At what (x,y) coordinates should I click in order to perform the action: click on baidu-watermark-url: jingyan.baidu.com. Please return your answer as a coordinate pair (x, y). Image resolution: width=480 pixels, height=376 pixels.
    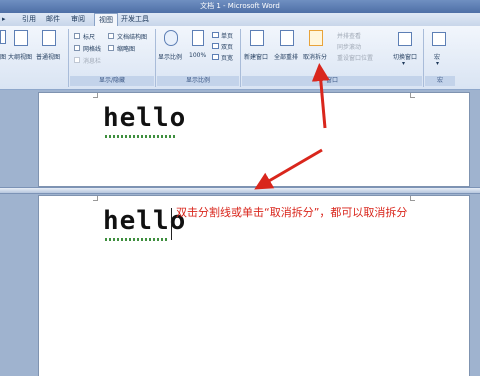
    Looking at the image, I should click on (427, 354).